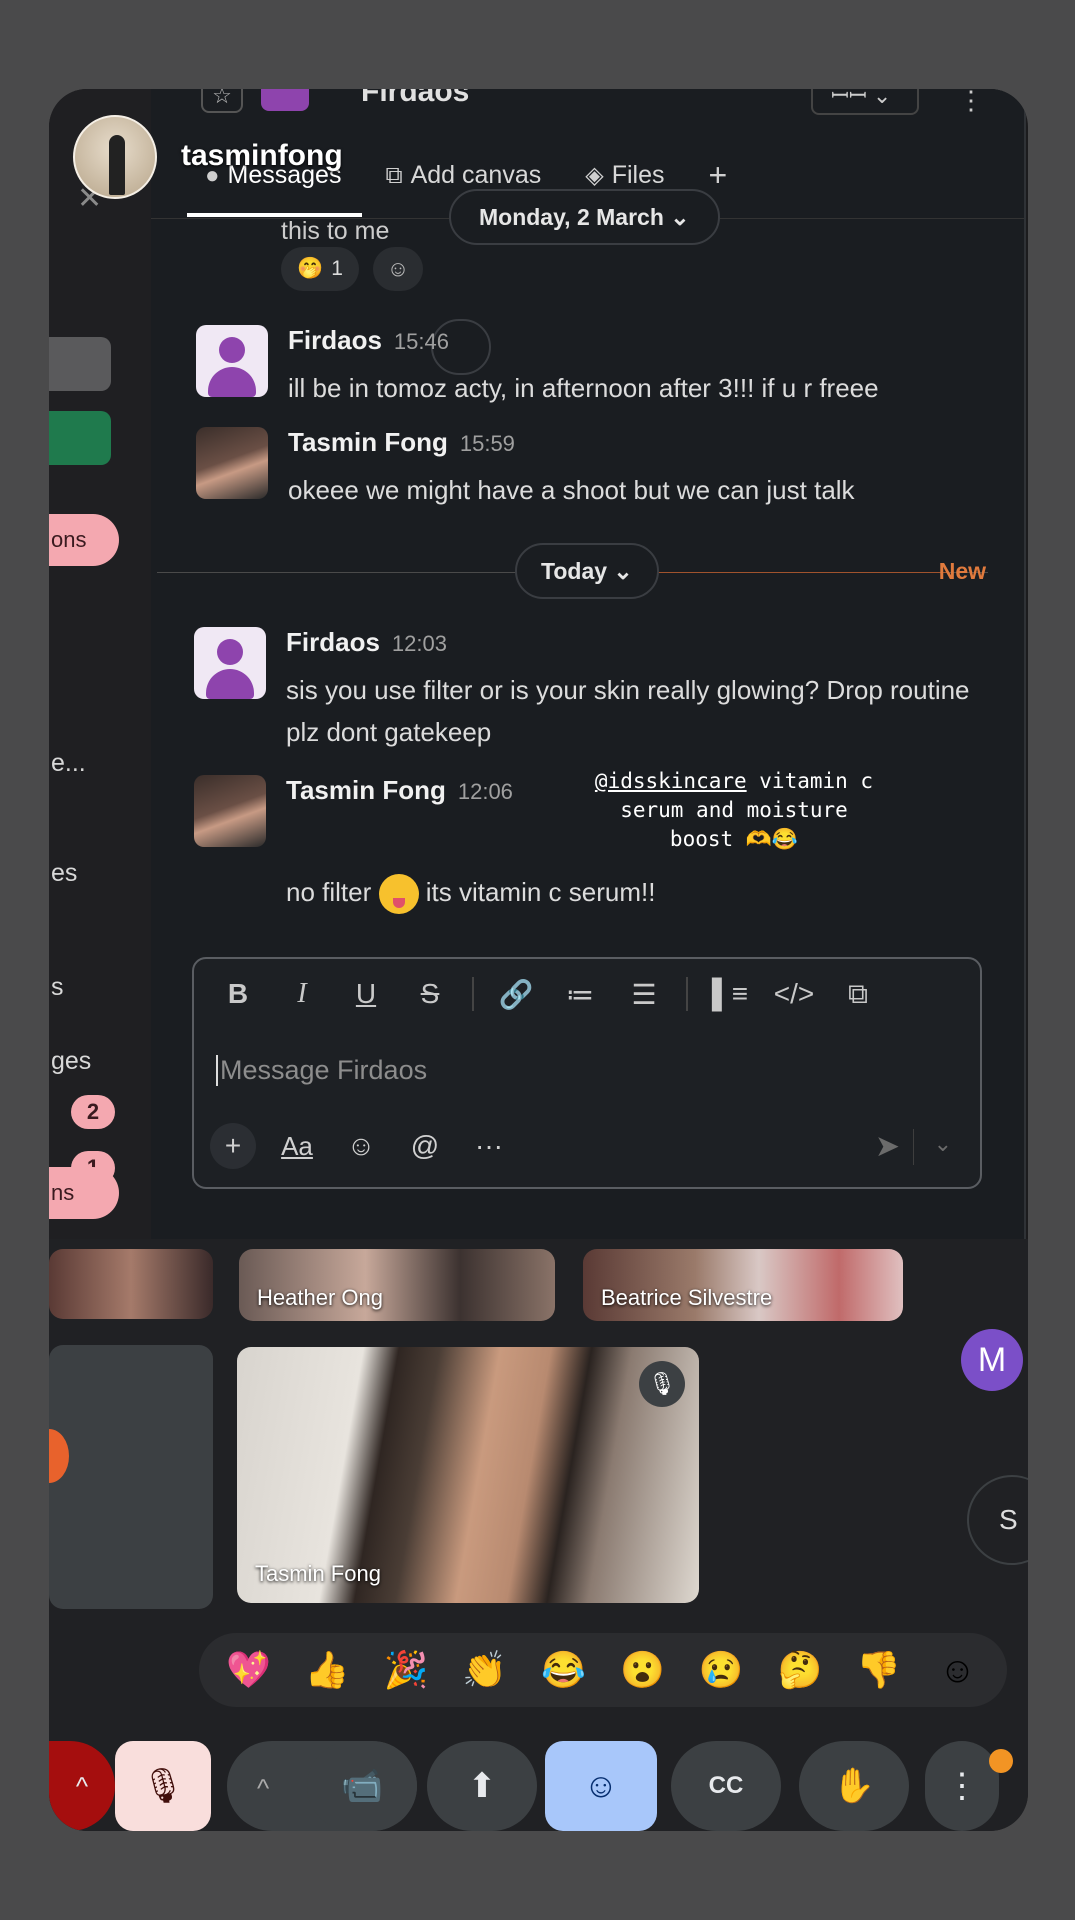  Describe the element at coordinates (687, 994) in the screenshot. I see `toolbar-separator` at that location.